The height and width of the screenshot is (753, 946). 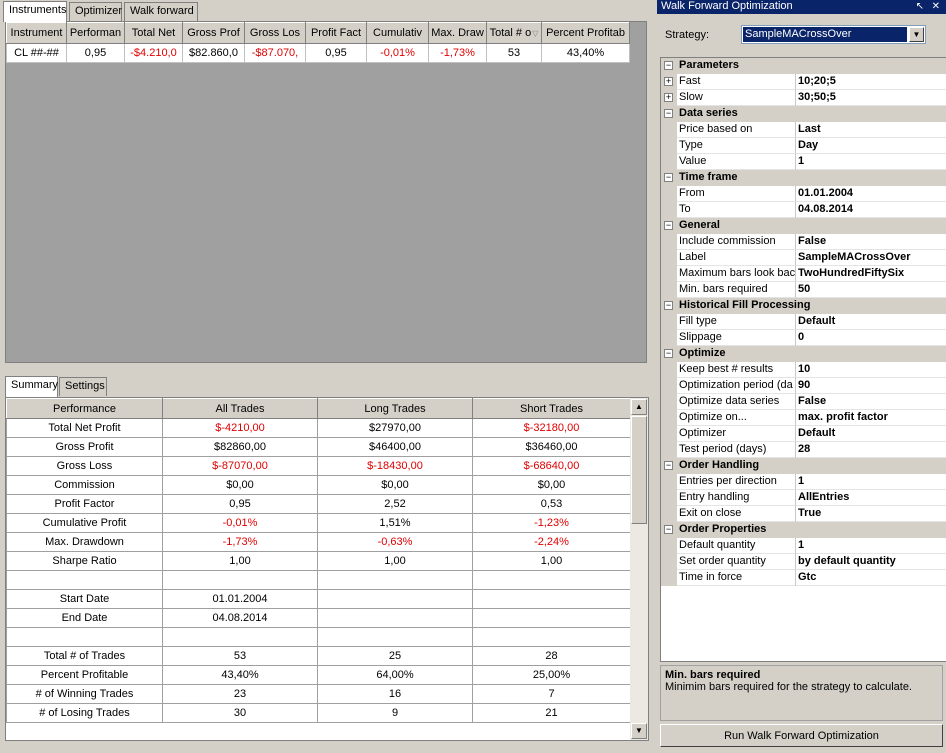 What do you see at coordinates (213, 33) in the screenshot?
I see `instruments-col-header: Gross Prof` at bounding box center [213, 33].